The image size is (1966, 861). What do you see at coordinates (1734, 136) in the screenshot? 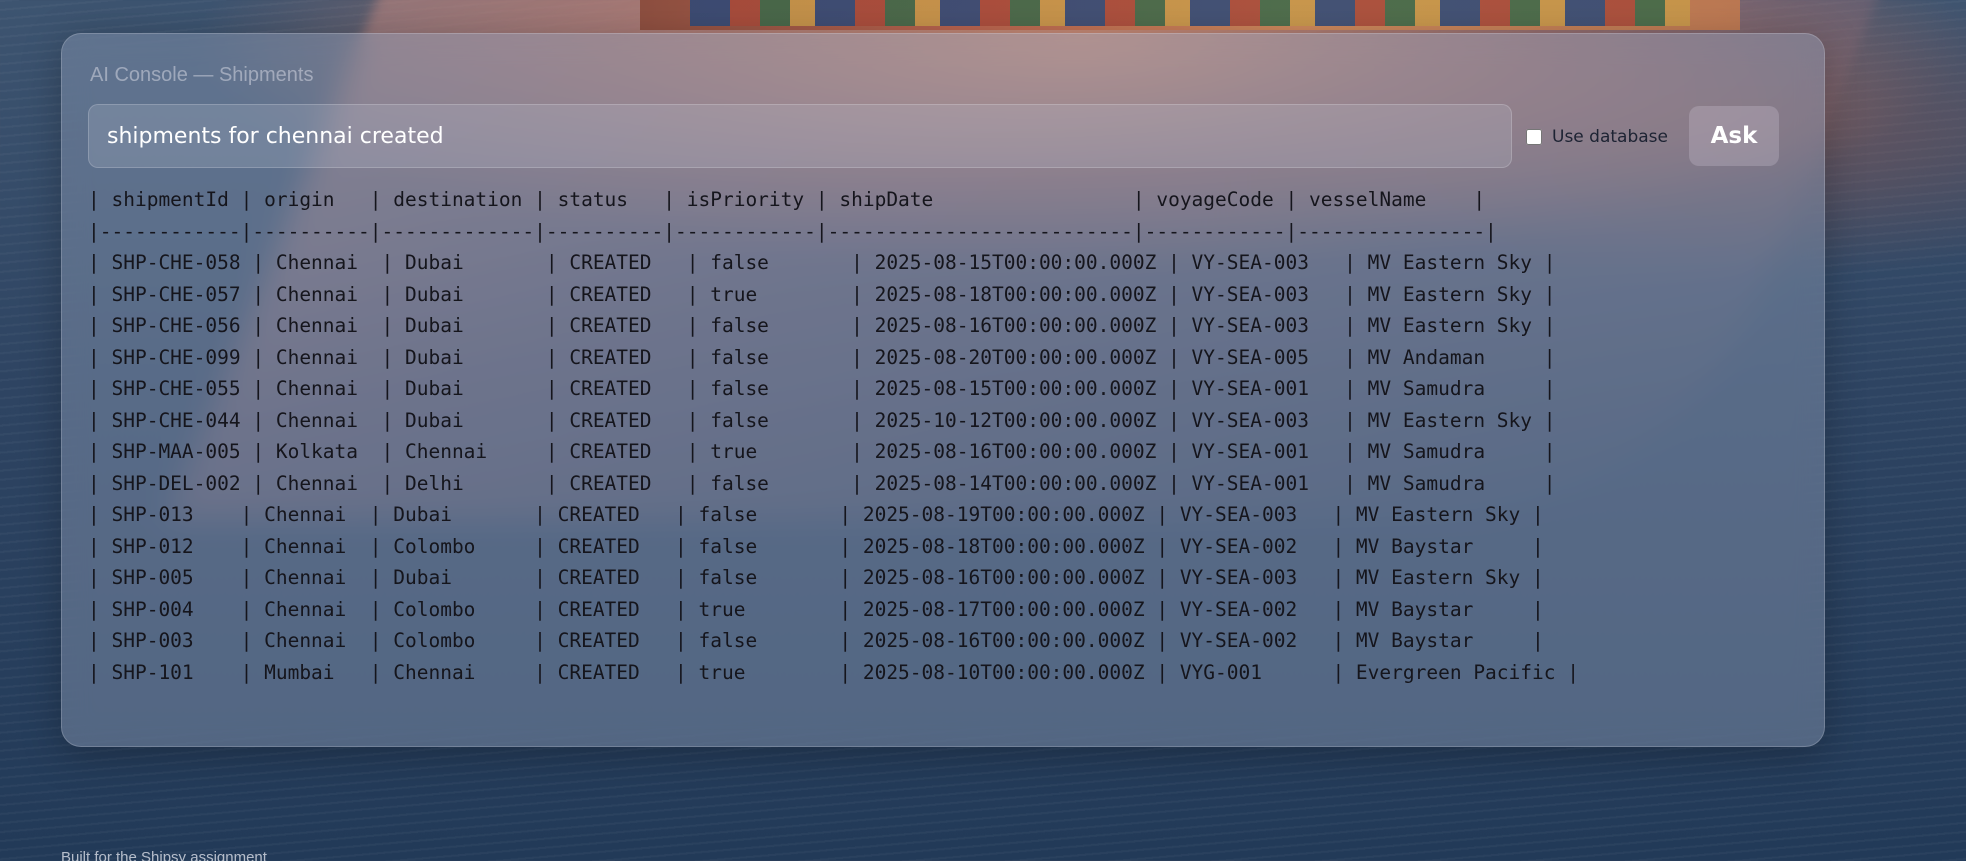
I see `ask-button: Ask` at bounding box center [1734, 136].